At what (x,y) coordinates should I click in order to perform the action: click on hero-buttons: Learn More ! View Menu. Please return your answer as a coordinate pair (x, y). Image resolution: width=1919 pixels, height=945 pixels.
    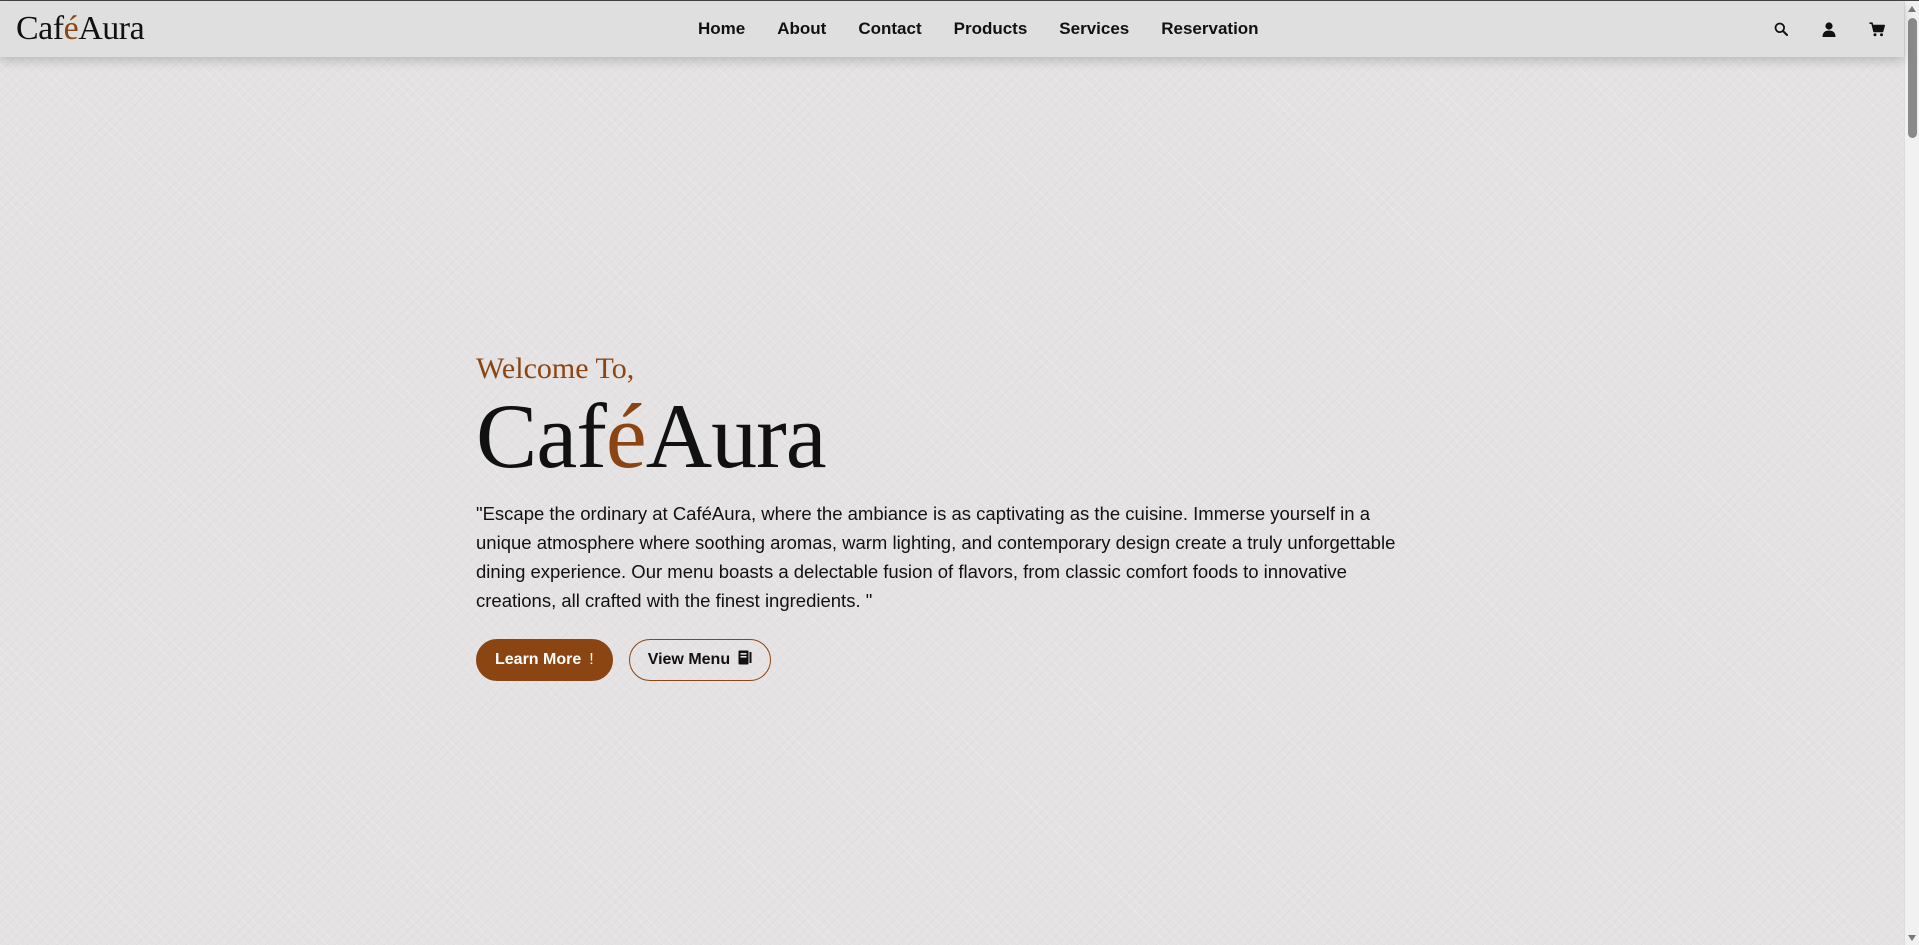
    Looking at the image, I should click on (956, 660).